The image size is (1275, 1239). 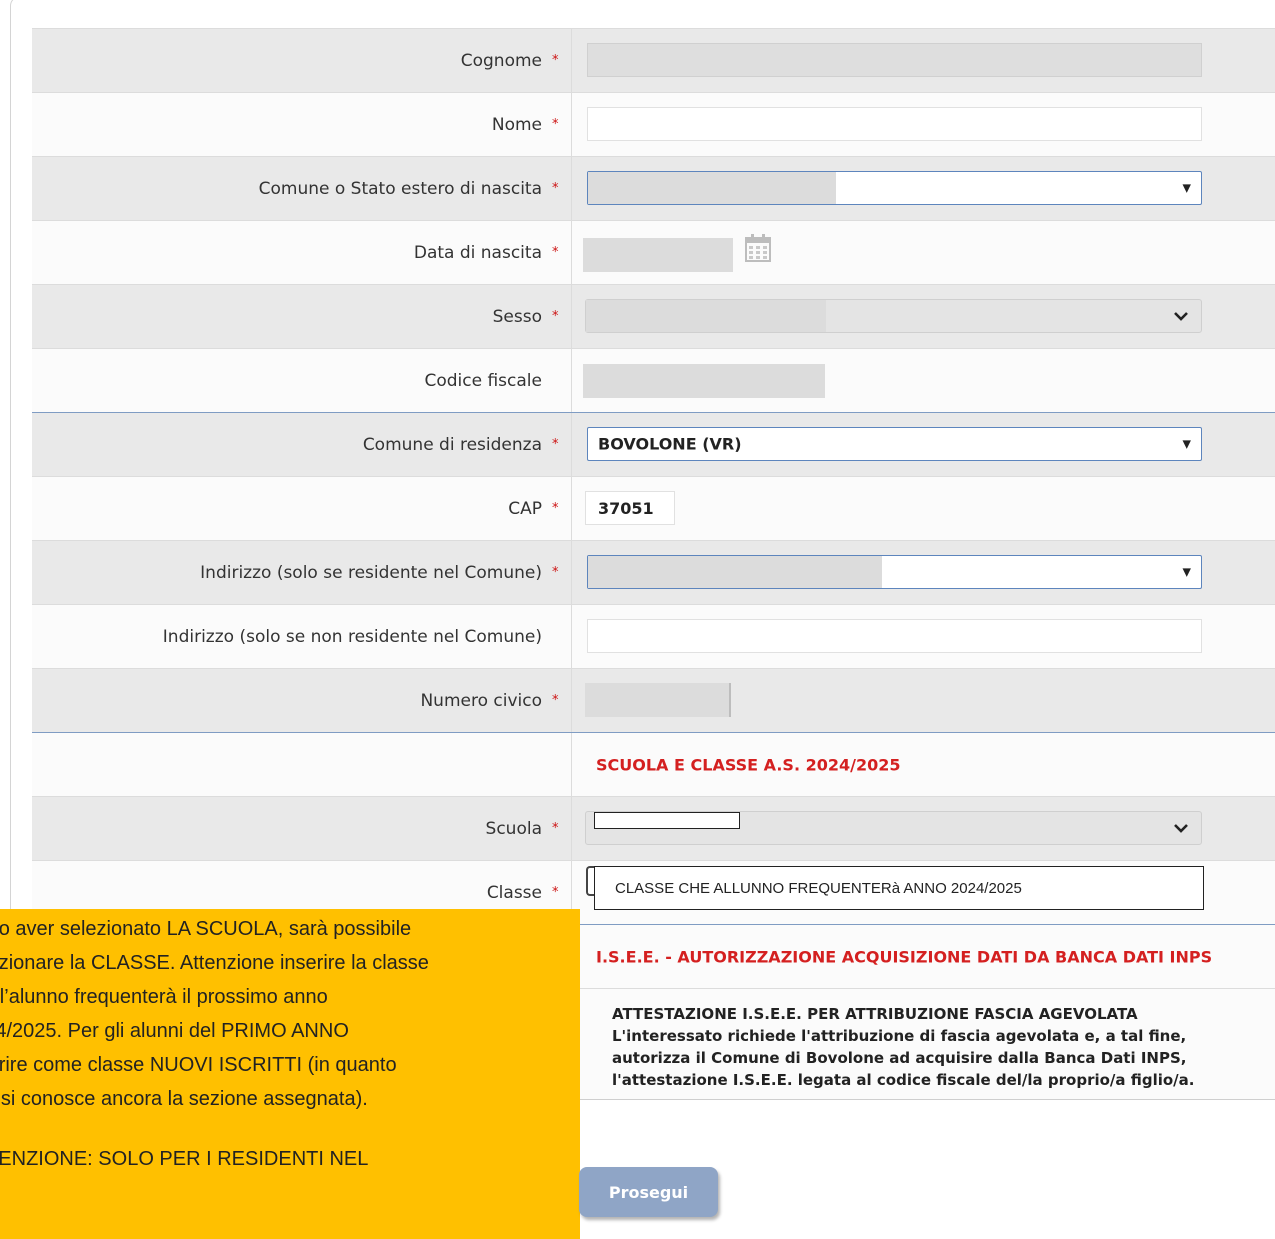 I want to click on row-comune-residenza: Comune di residenza * BOVOLONE (VR) ▼, so click(x=653, y=445).